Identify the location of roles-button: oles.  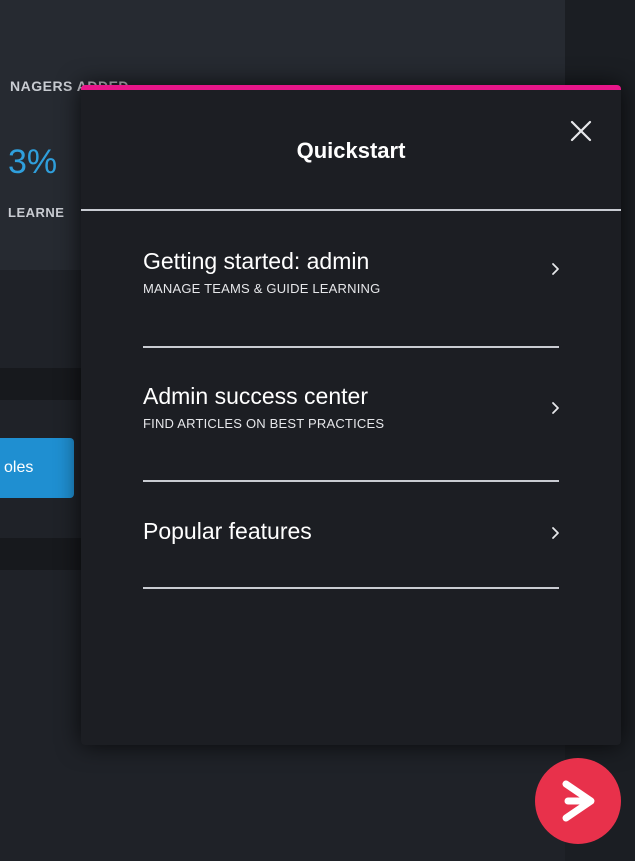
(37, 468).